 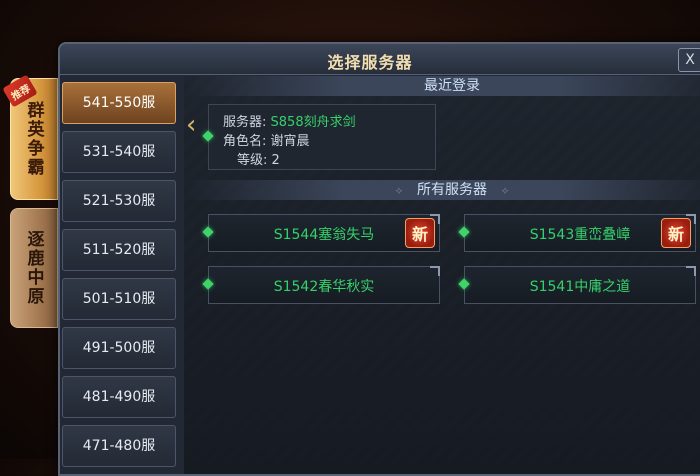 I want to click on recent-server-row: 服务器: S858刻舟求剑, so click(x=289, y=120).